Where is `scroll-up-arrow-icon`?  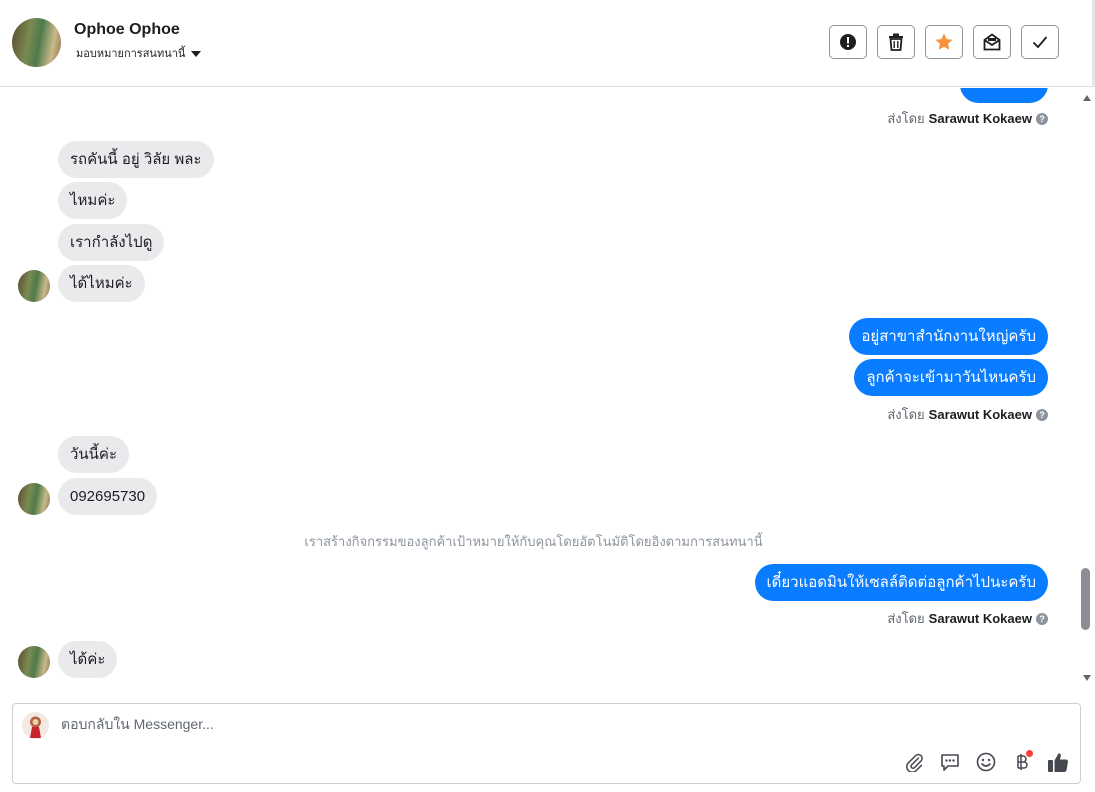 scroll-up-arrow-icon is located at coordinates (1087, 98).